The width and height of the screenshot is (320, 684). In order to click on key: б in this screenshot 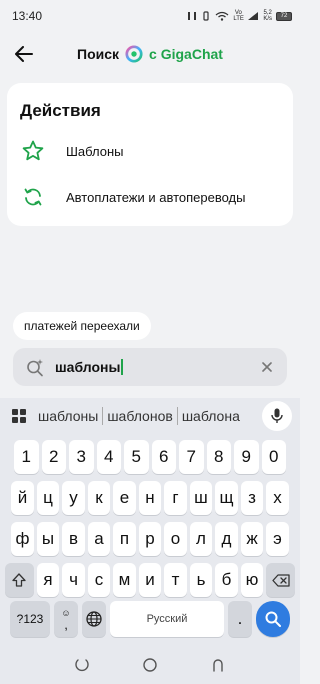, I will do `click(226, 580)`.